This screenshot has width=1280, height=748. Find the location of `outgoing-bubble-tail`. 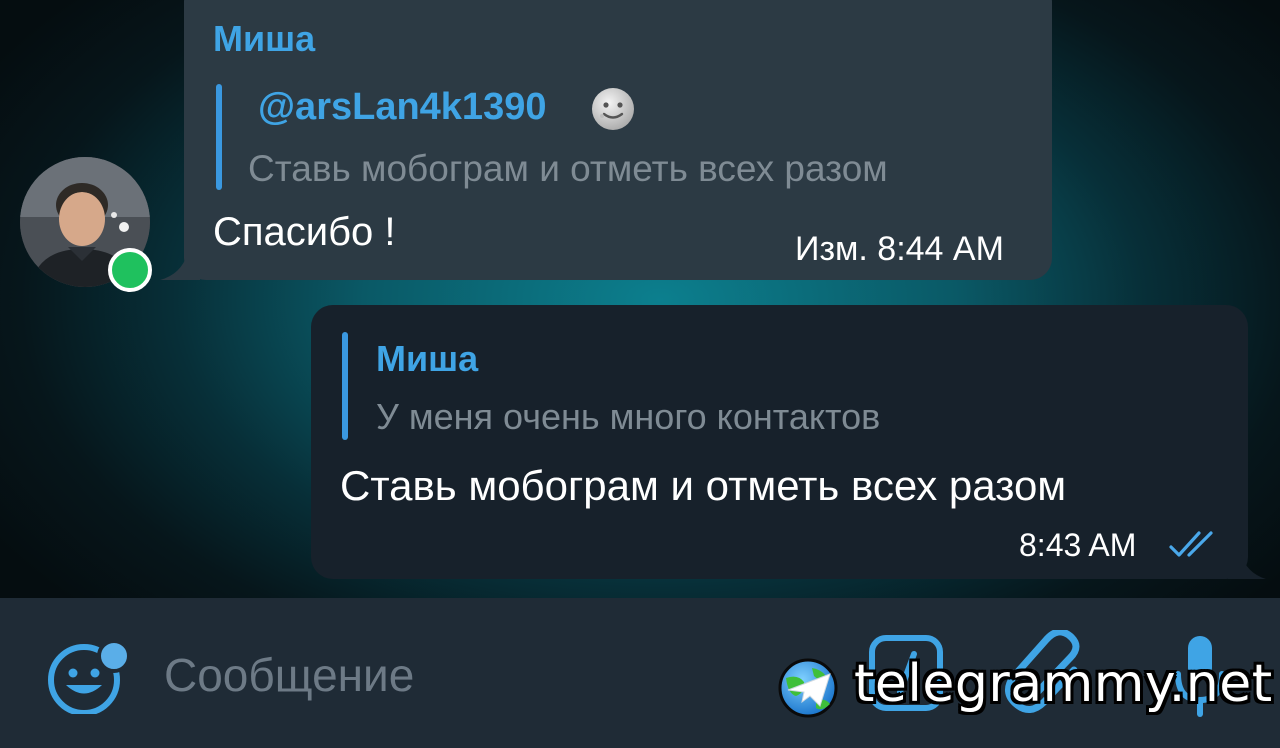

outgoing-bubble-tail is located at coordinates (1247, 565).